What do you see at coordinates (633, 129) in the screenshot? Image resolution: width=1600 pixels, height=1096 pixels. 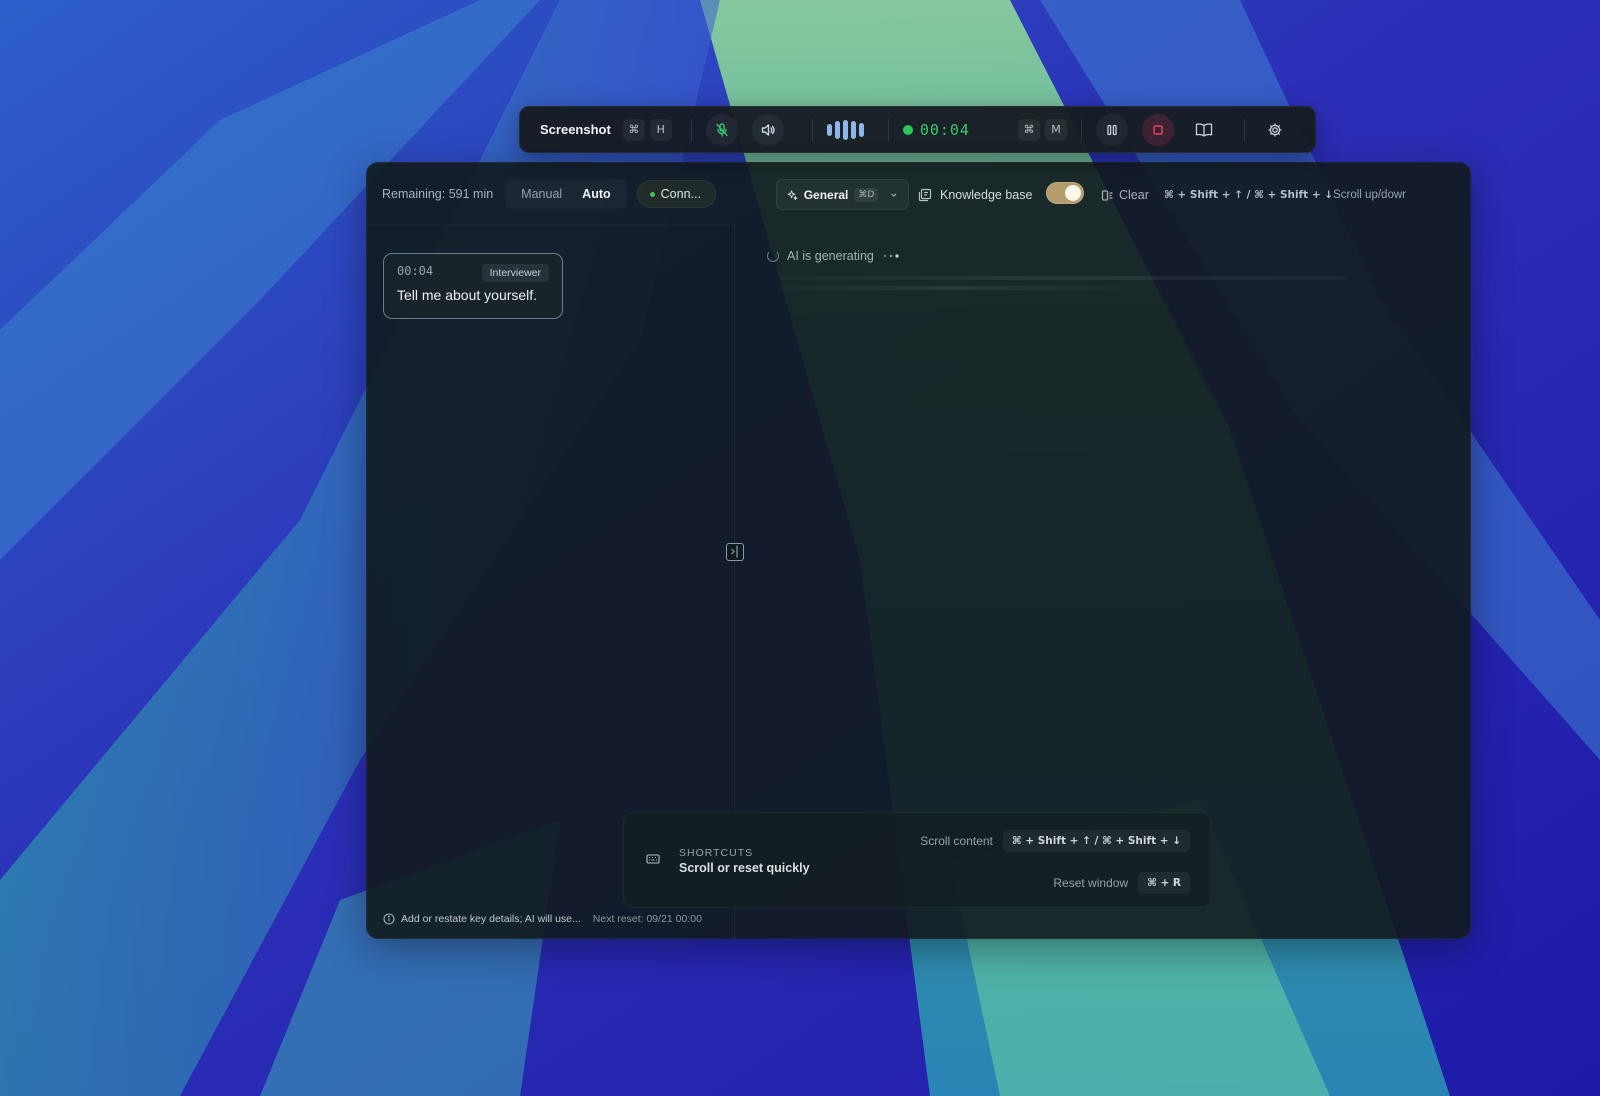 I see `screenshot-key-cmd: ⌘` at bounding box center [633, 129].